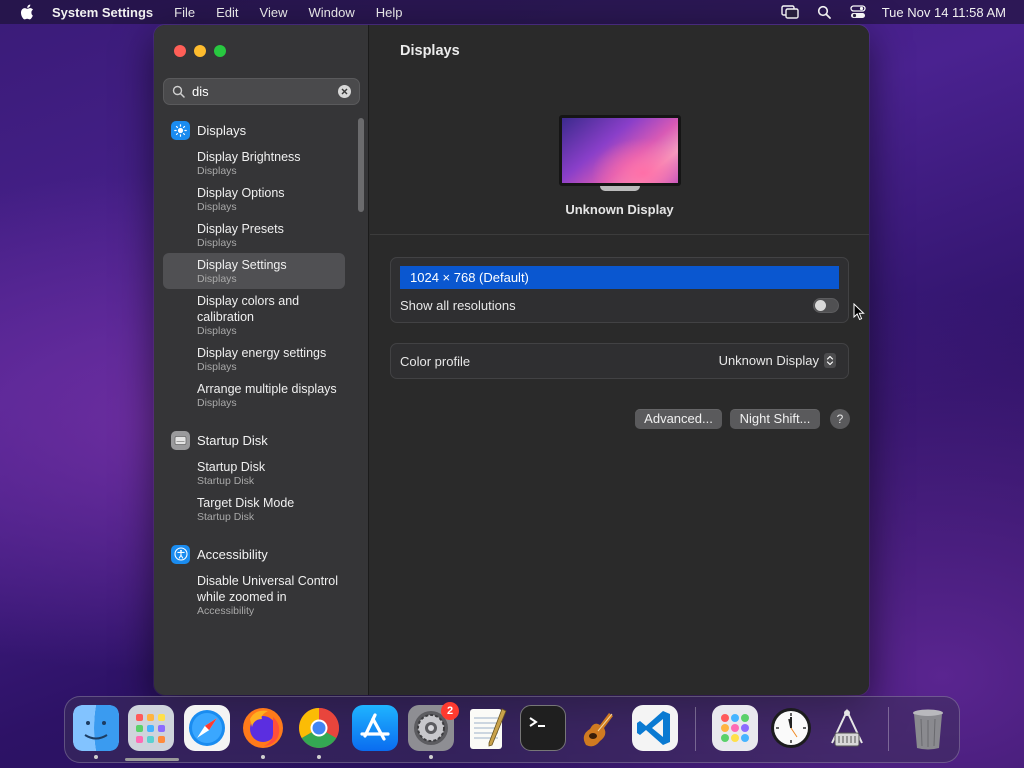  Describe the element at coordinates (619, 234) in the screenshot. I see `divider` at that location.